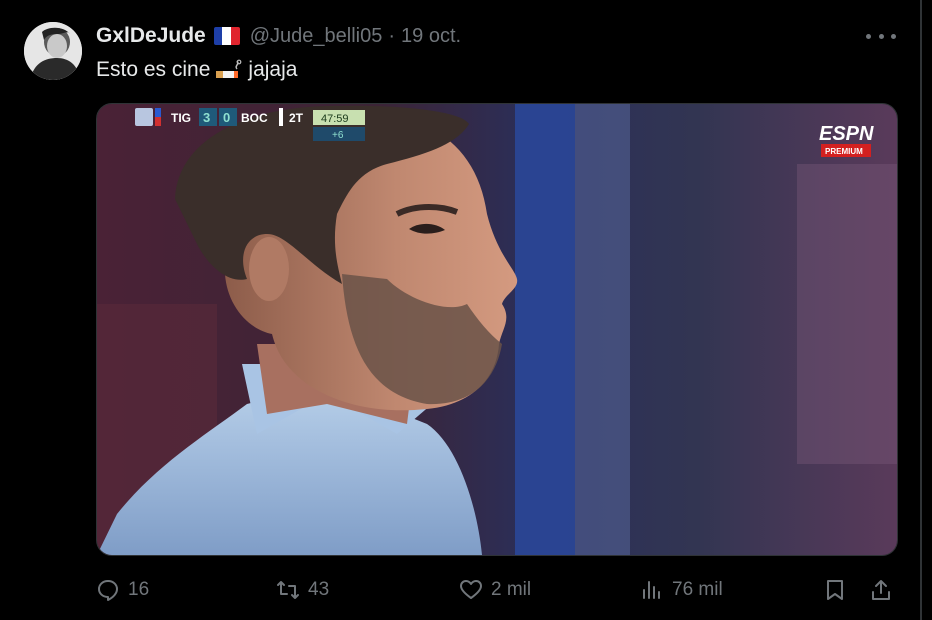 Image resolution: width=932 pixels, height=620 pixels. Describe the element at coordinates (846, 134) in the screenshot. I see `espn-logo-text: ESPN` at that location.